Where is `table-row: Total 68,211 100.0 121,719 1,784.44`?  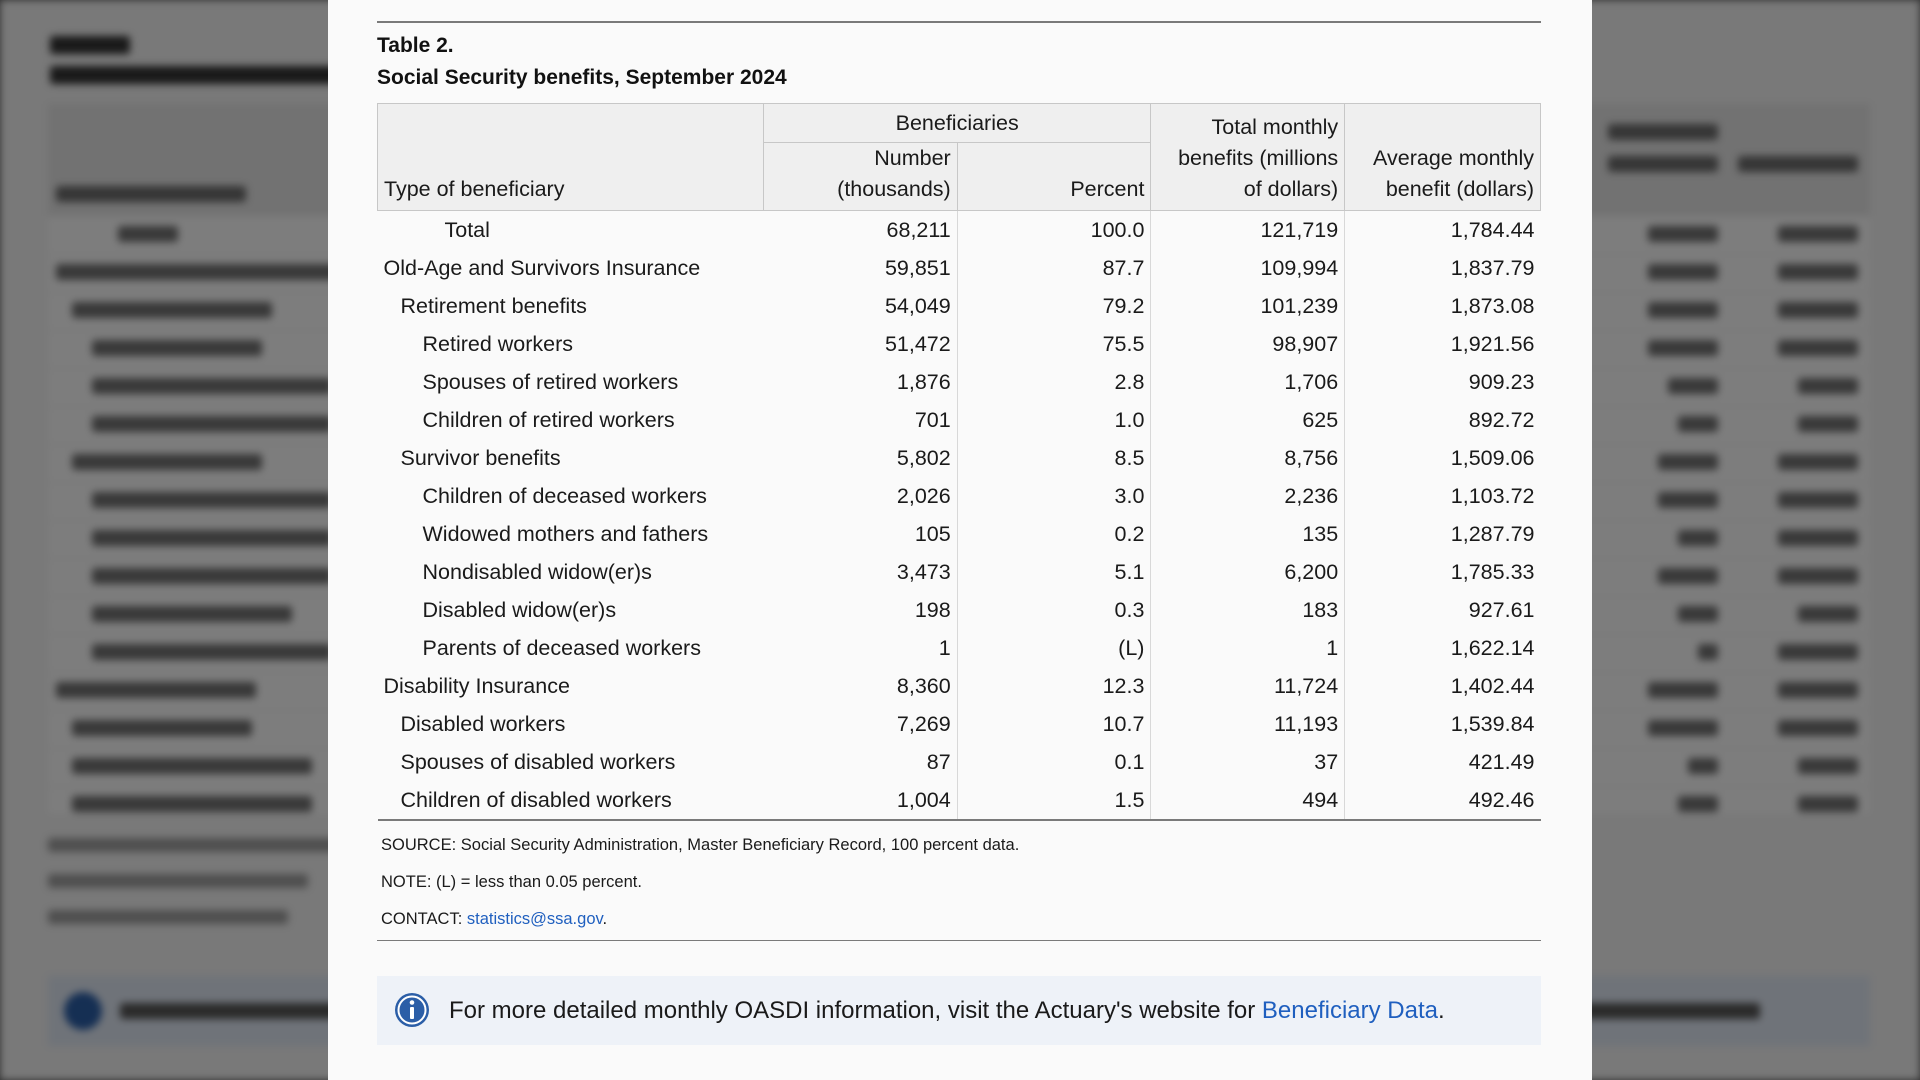 table-row: Total 68,211 100.0 121,719 1,784.44 is located at coordinates (959, 229).